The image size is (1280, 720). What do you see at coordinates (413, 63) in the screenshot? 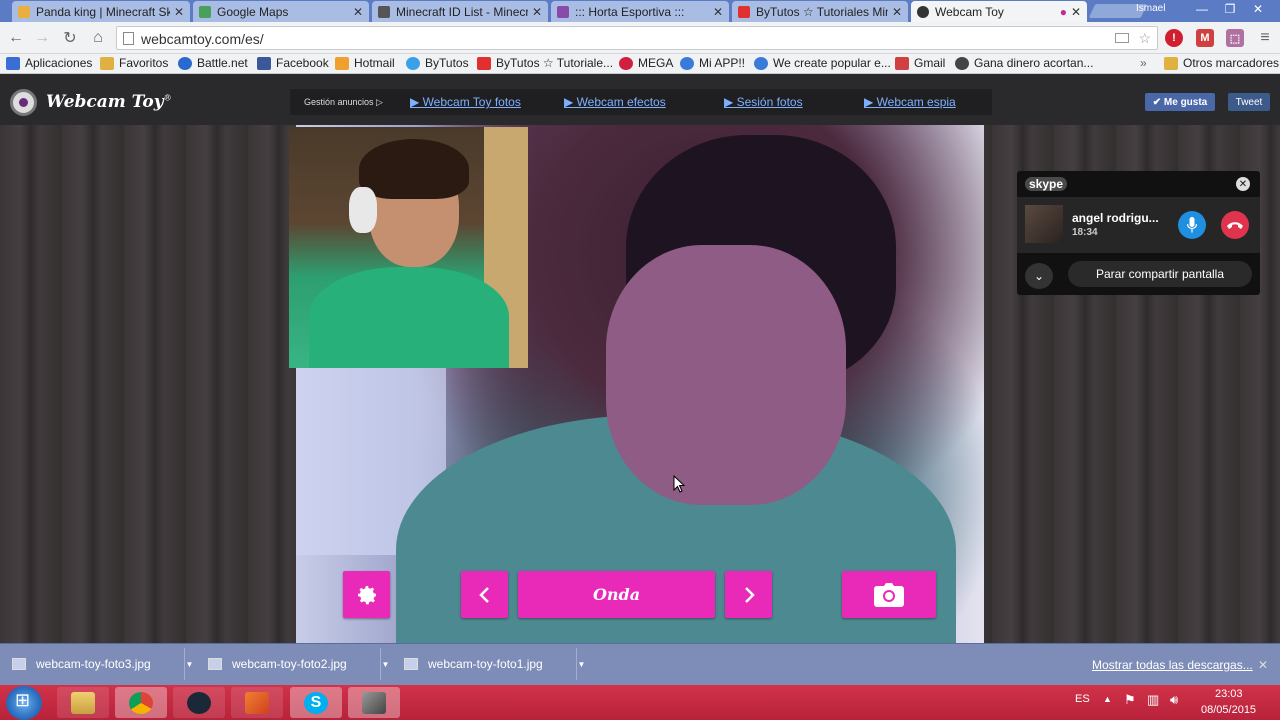
I see `twitter-bird-icon` at bounding box center [413, 63].